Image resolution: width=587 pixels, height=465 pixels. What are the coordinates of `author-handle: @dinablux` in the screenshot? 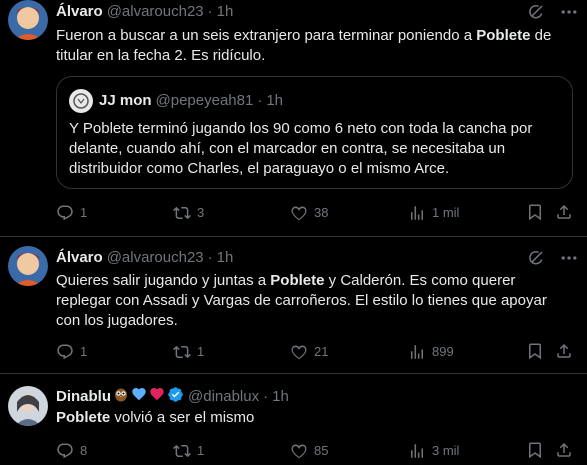 It's located at (223, 397).